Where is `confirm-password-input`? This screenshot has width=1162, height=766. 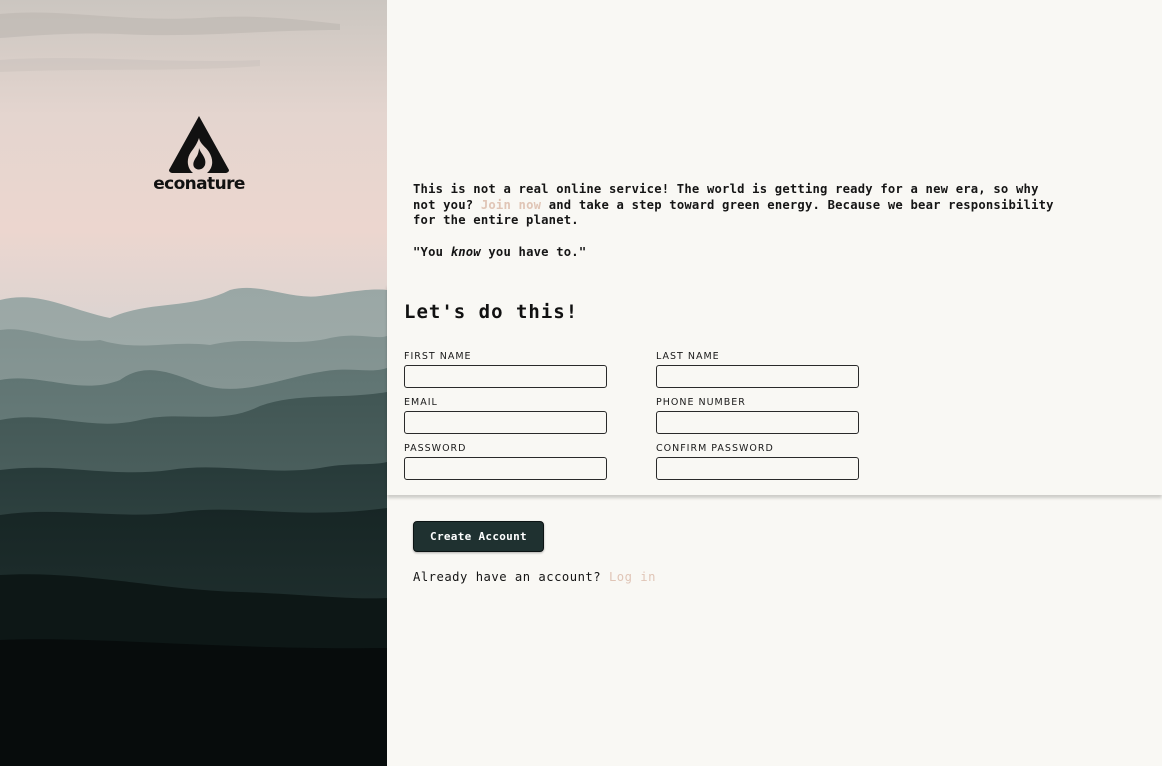
confirm-password-input is located at coordinates (757, 468).